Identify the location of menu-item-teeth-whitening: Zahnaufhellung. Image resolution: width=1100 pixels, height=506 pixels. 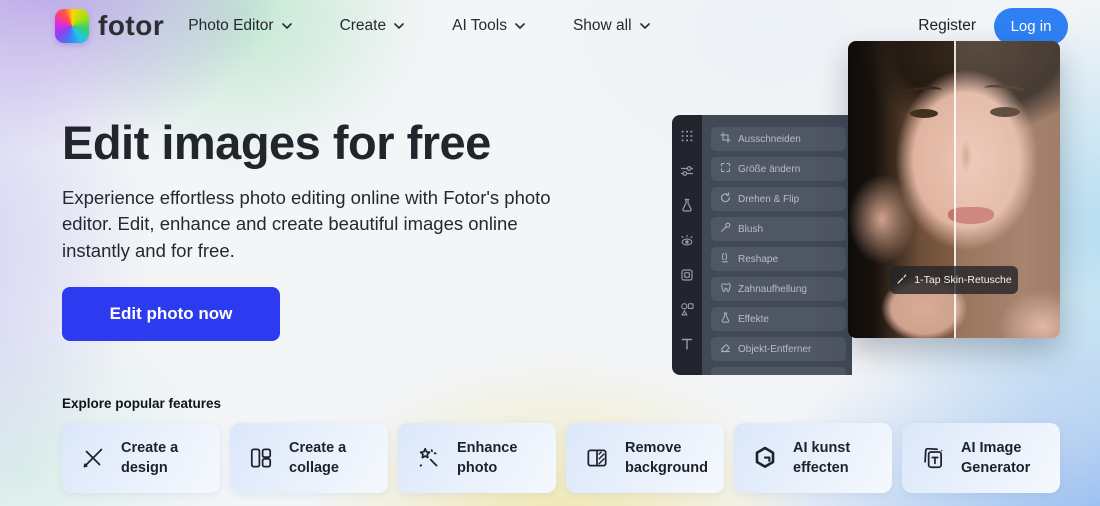
(778, 289).